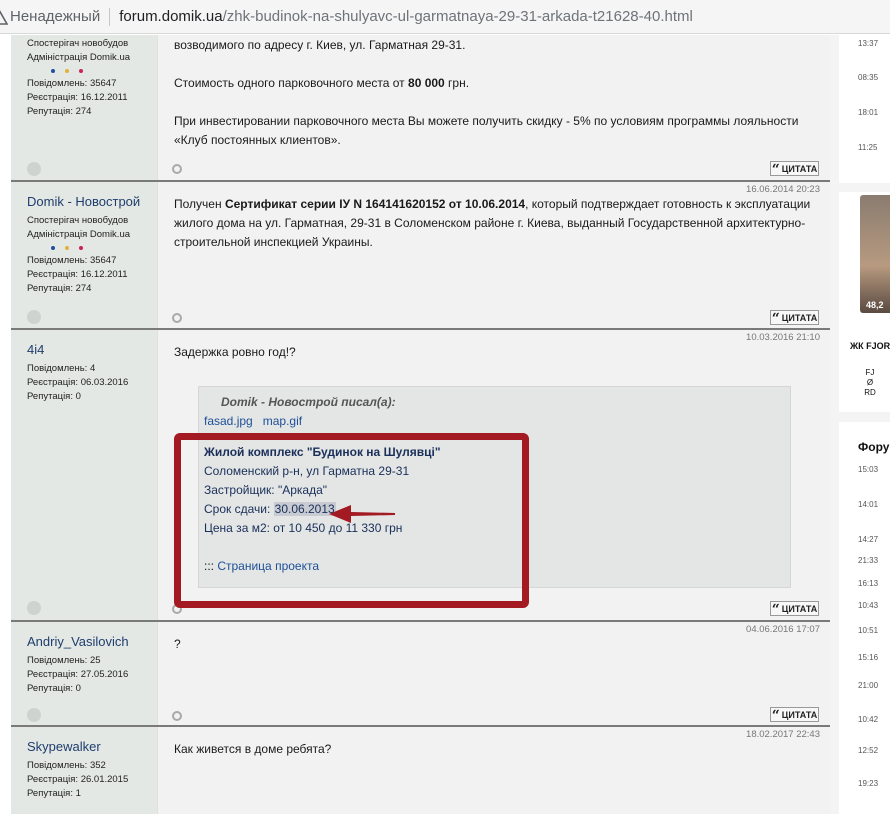 The image size is (890, 814). Describe the element at coordinates (868, 685) in the screenshot. I see `forum-topic-item: 21:00О м` at that location.